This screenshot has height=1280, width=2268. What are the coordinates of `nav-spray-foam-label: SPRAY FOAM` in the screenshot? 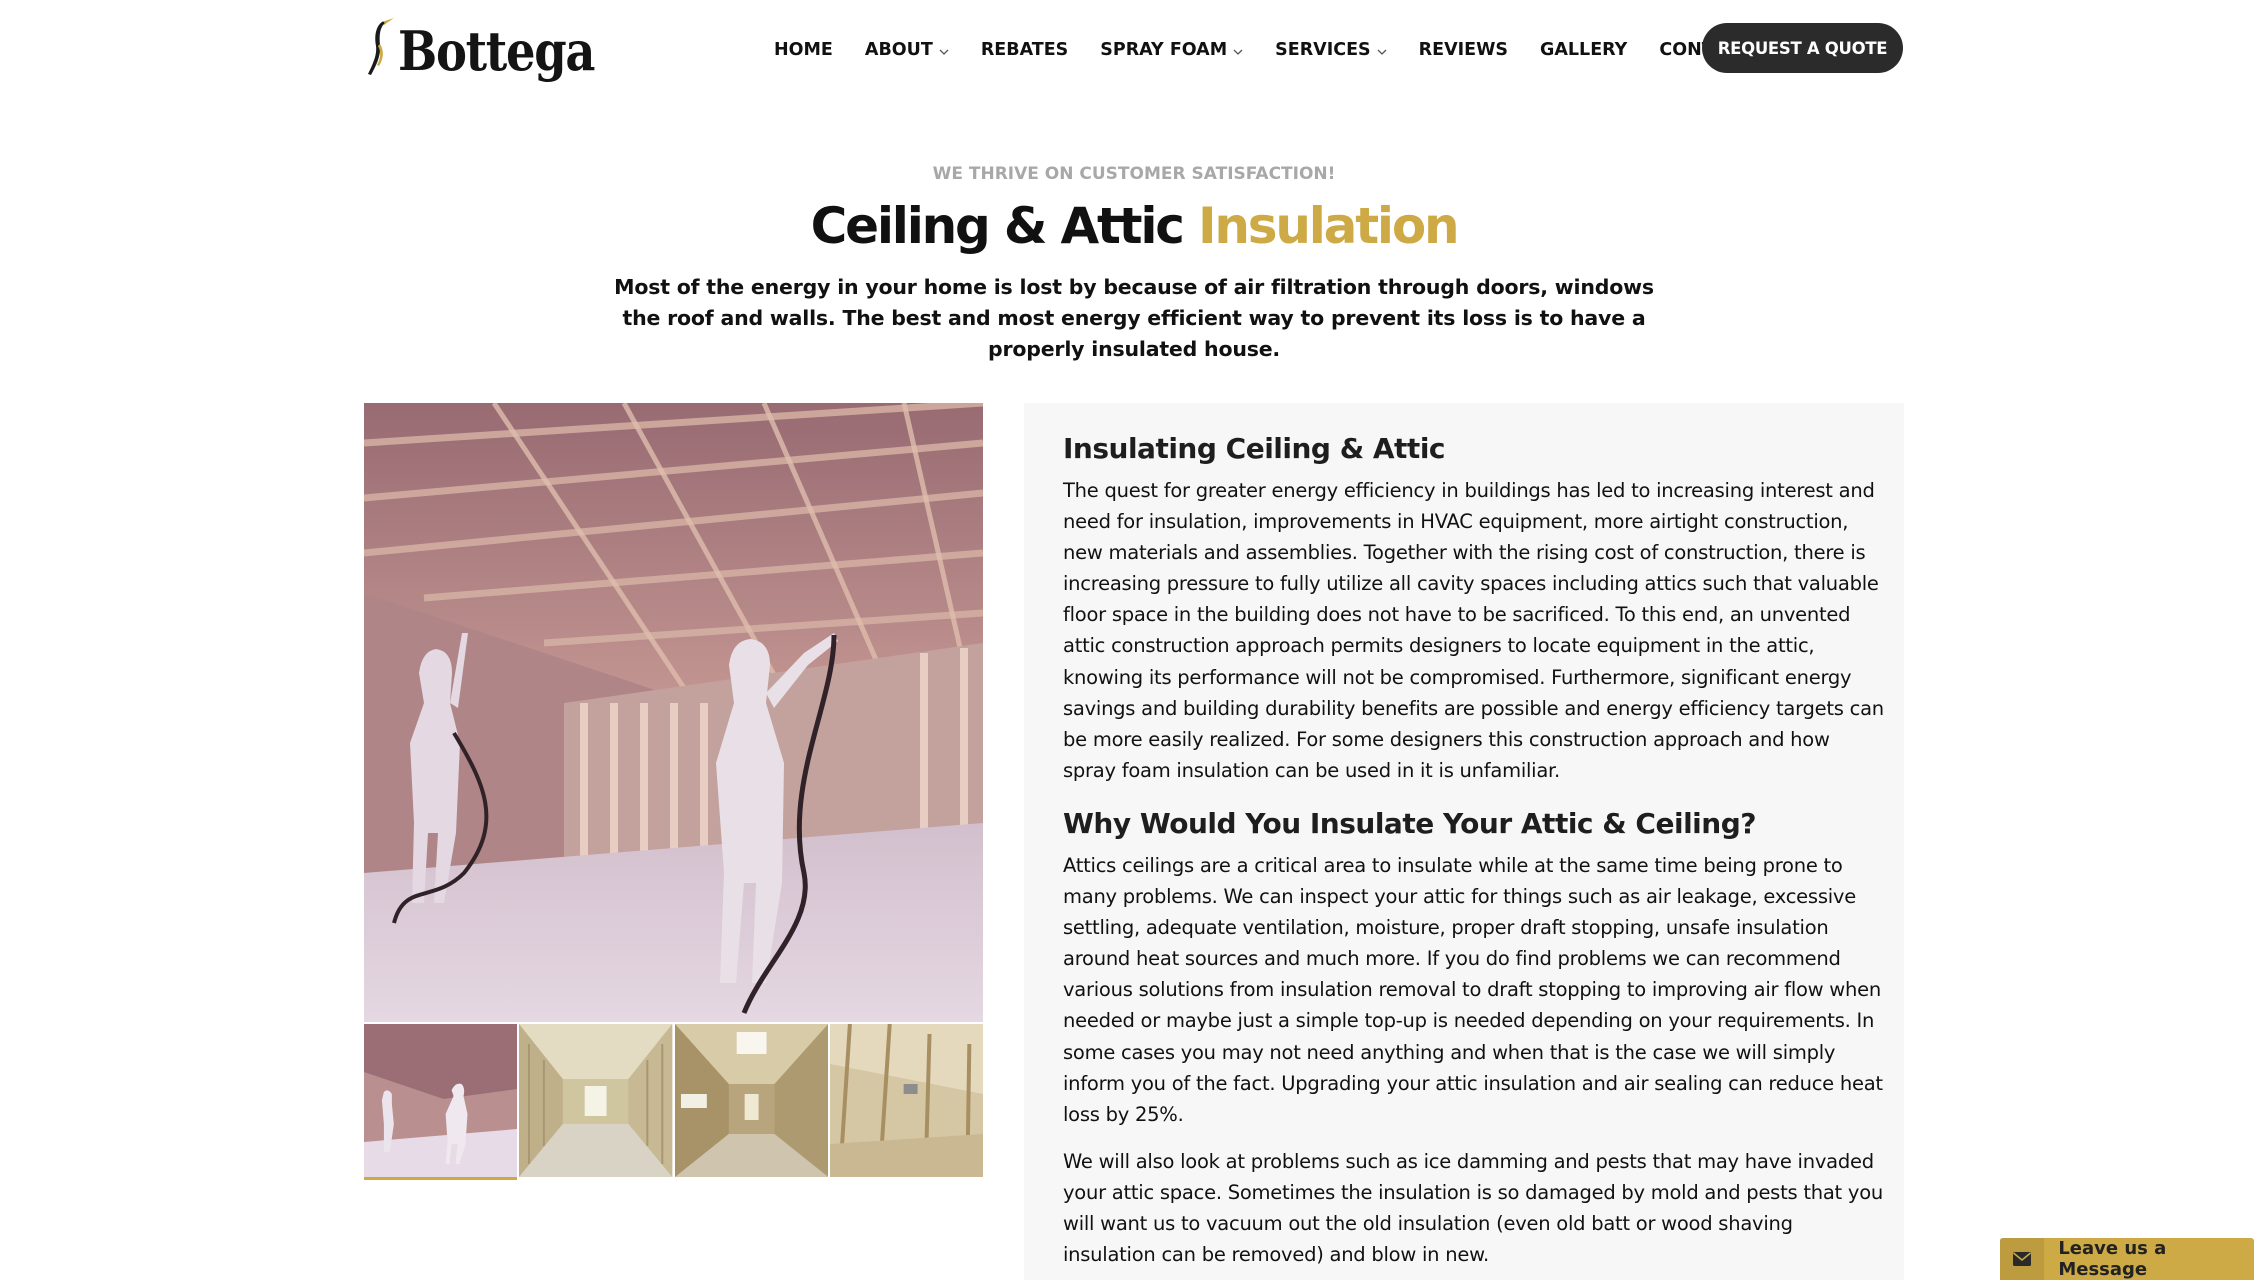 It's located at (1164, 50).